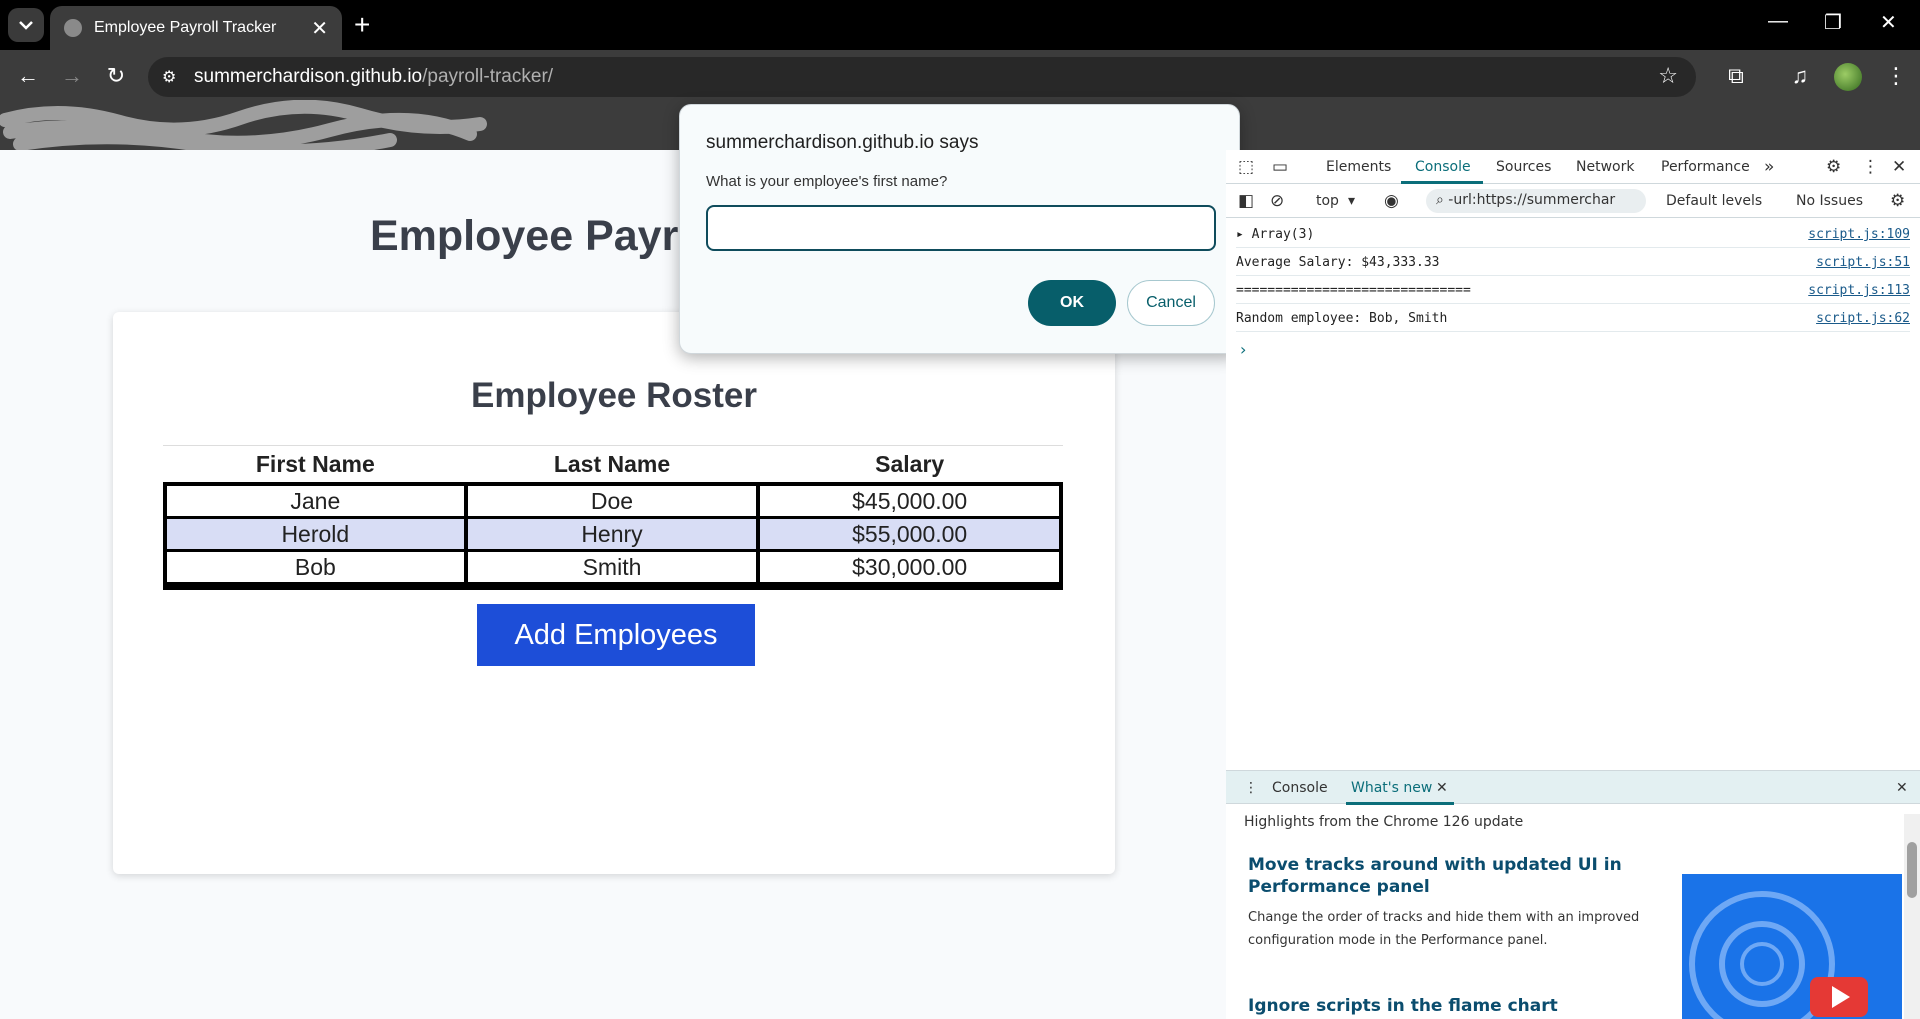 Image resolution: width=1920 pixels, height=1019 pixels. I want to click on drawer-tab-close-icon: ✕, so click(1442, 788).